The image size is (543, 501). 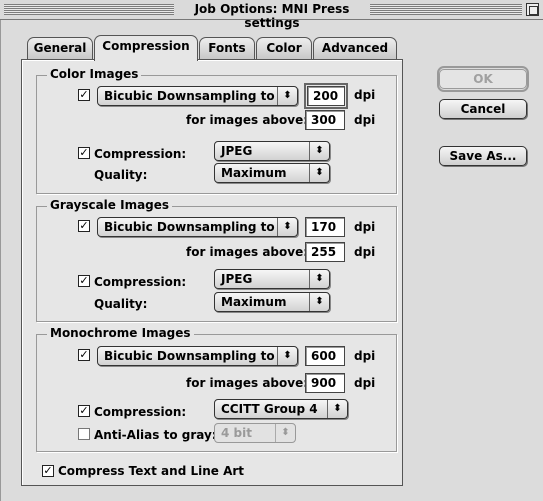 I want to click on monochrome-antialias-popup: 4 bit ⬍, so click(x=255, y=433).